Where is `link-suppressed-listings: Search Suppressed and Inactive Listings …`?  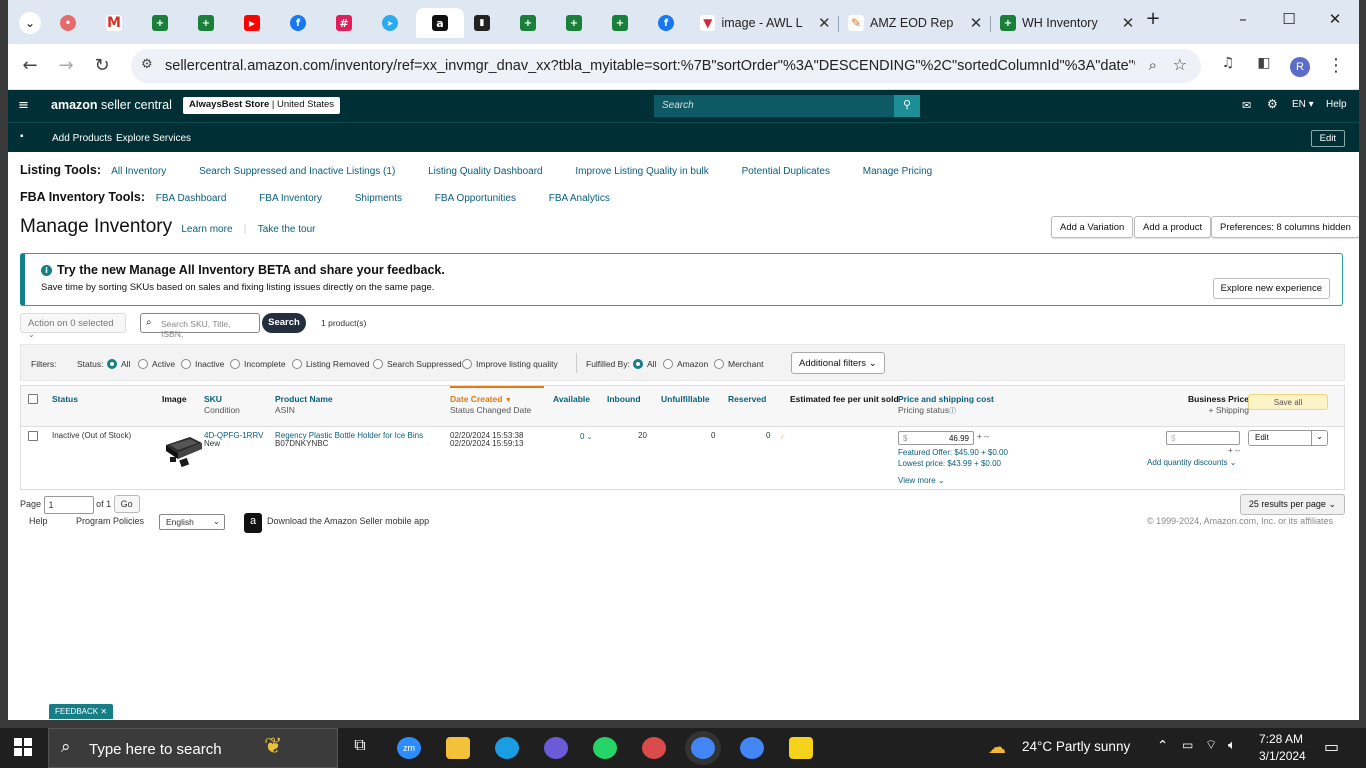 link-suppressed-listings: Search Suppressed and Inactive Listings … is located at coordinates (297, 171).